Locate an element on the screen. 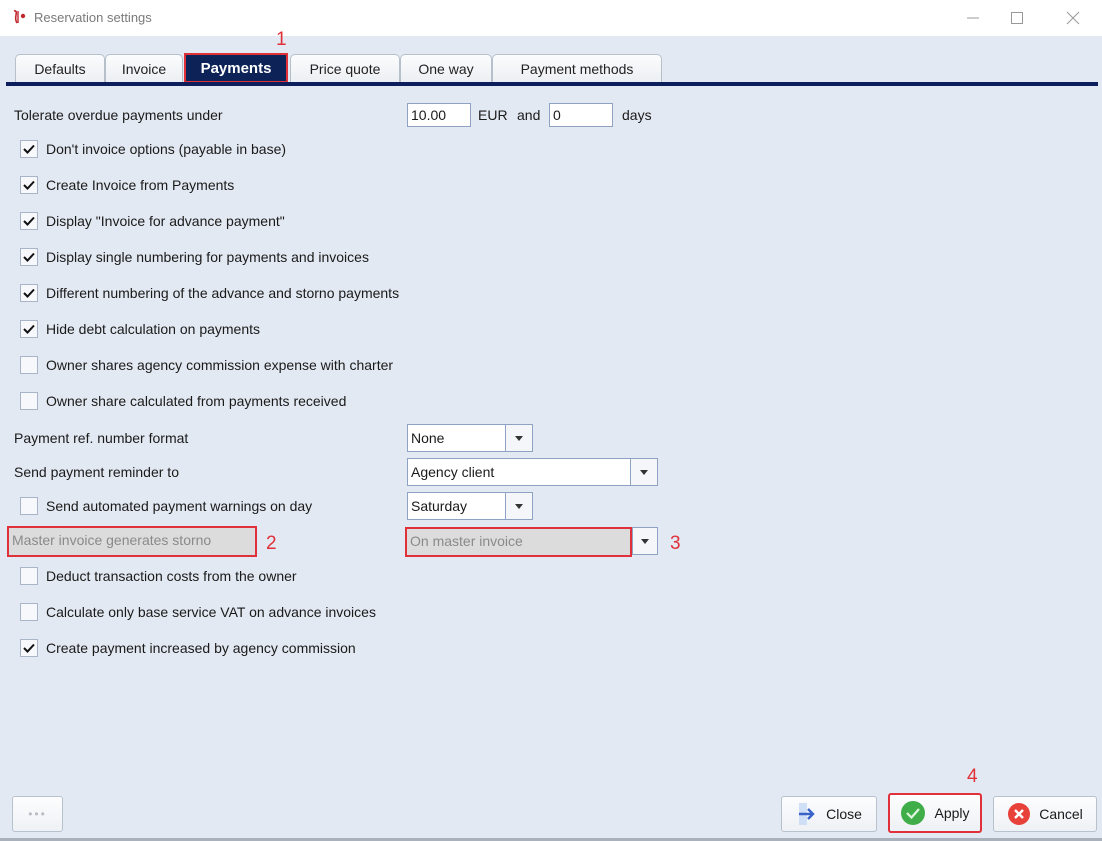 Image resolution: width=1102 pixels, height=841 pixels. checkbox-label: Deduct transaction costs from the owner is located at coordinates (171, 576).